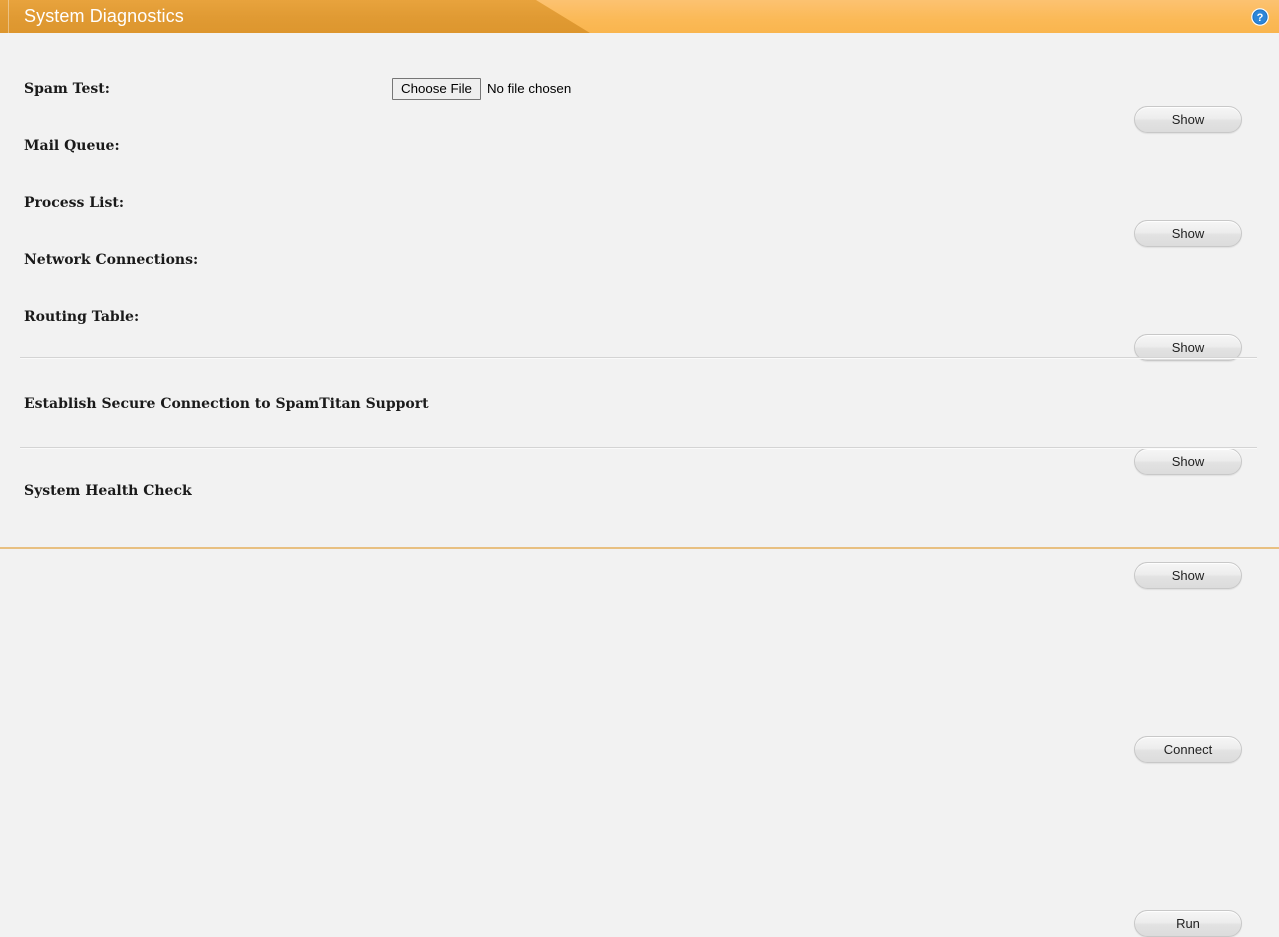 The image size is (1279, 937). I want to click on row-label-process-list: Process List:, so click(74, 203).